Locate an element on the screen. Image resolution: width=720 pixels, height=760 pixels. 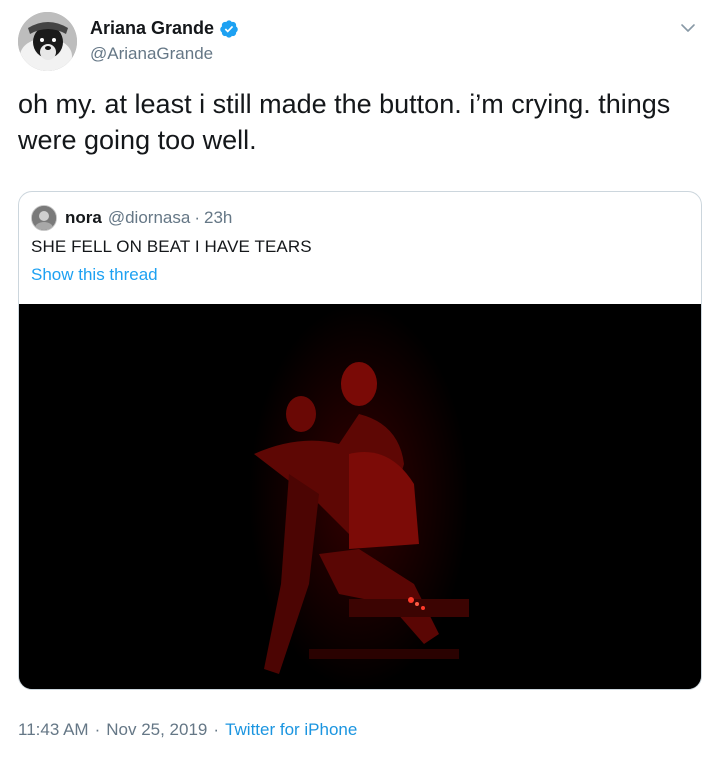
chevron-down-icon is located at coordinates (688, 28).